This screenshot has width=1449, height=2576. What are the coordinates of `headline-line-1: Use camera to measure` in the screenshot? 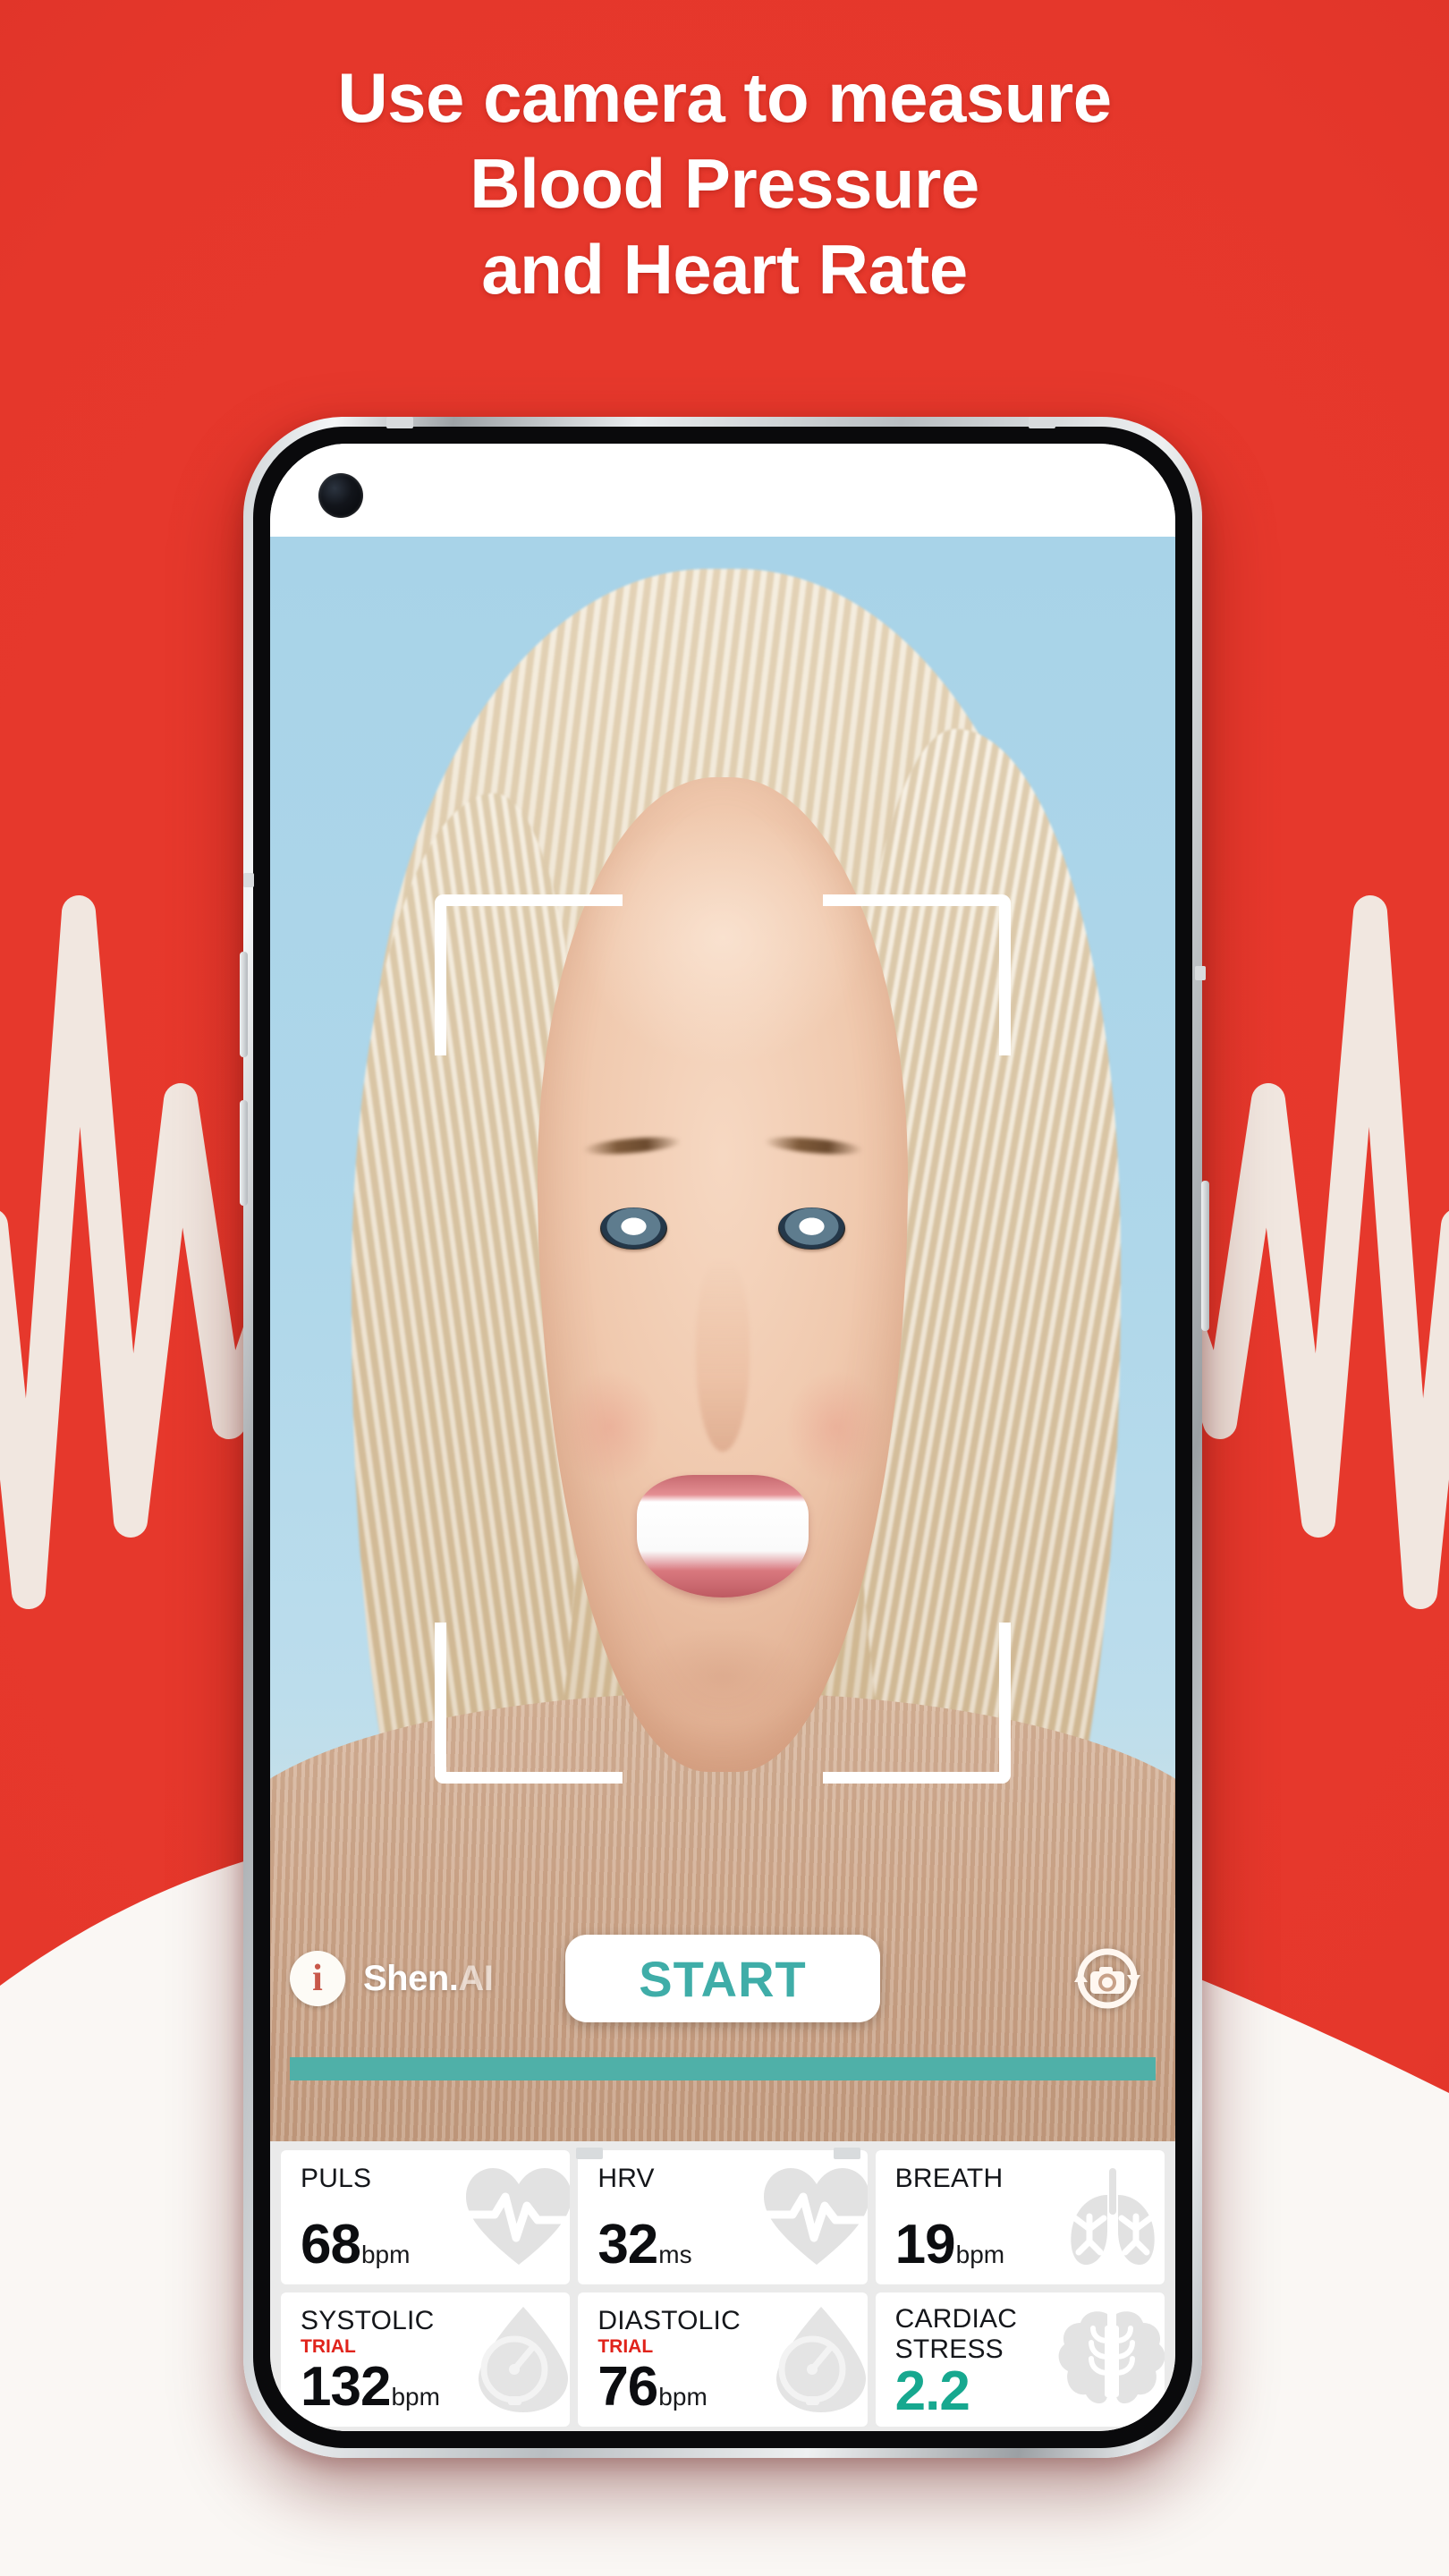 It's located at (724, 97).